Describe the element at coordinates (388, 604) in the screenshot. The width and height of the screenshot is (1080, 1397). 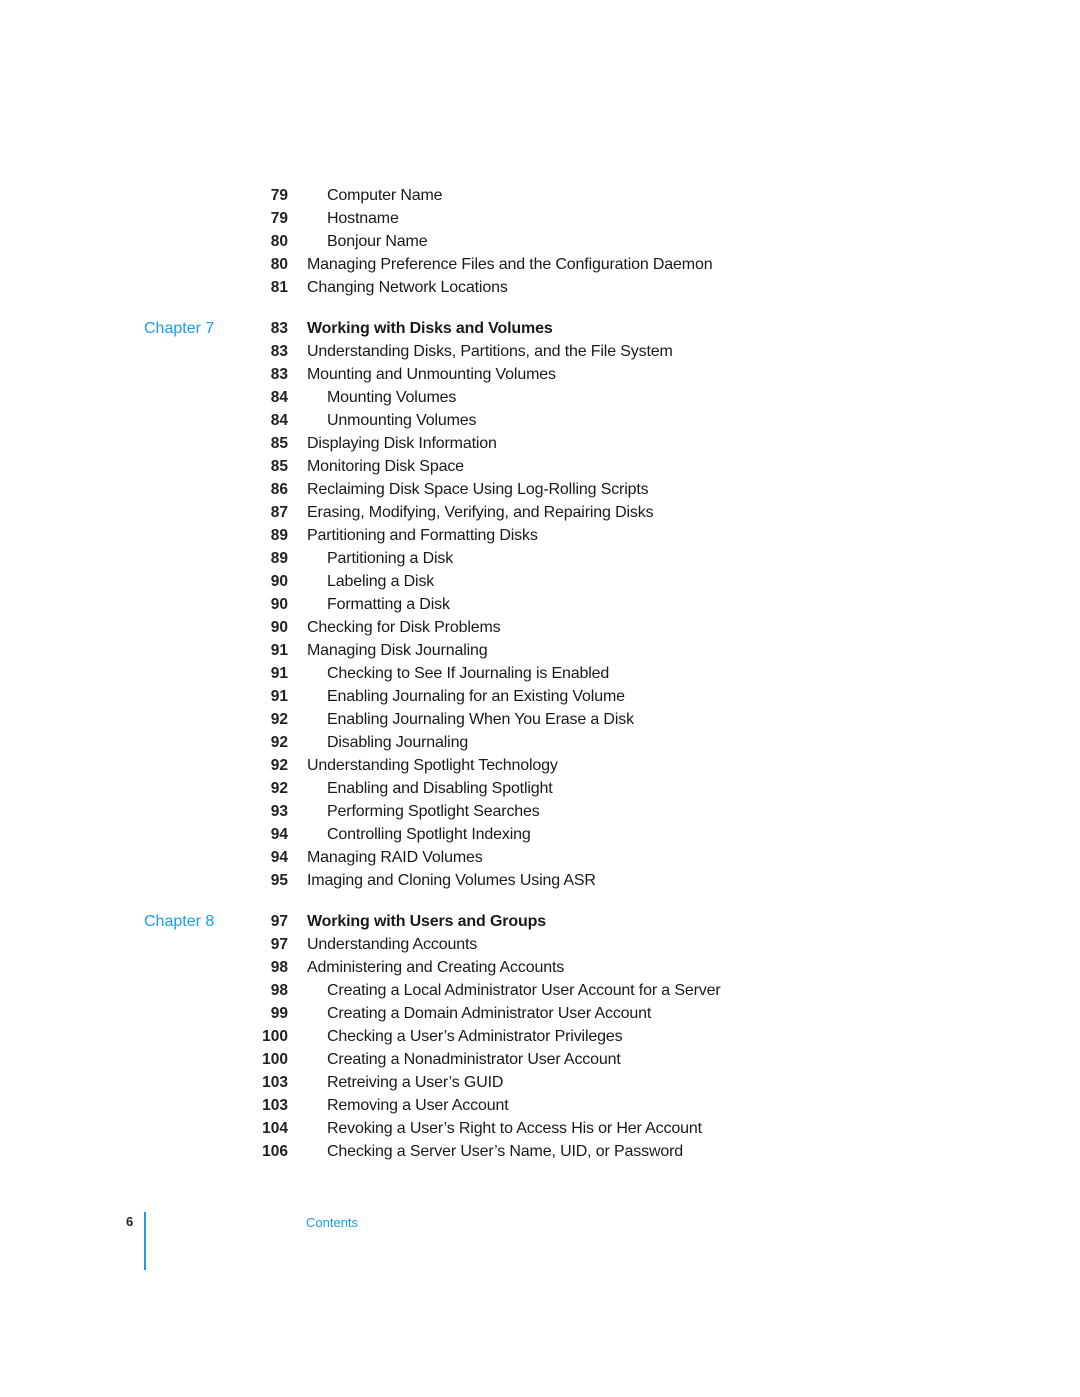
I see `toc-entry-title: Formatting a Disk` at that location.